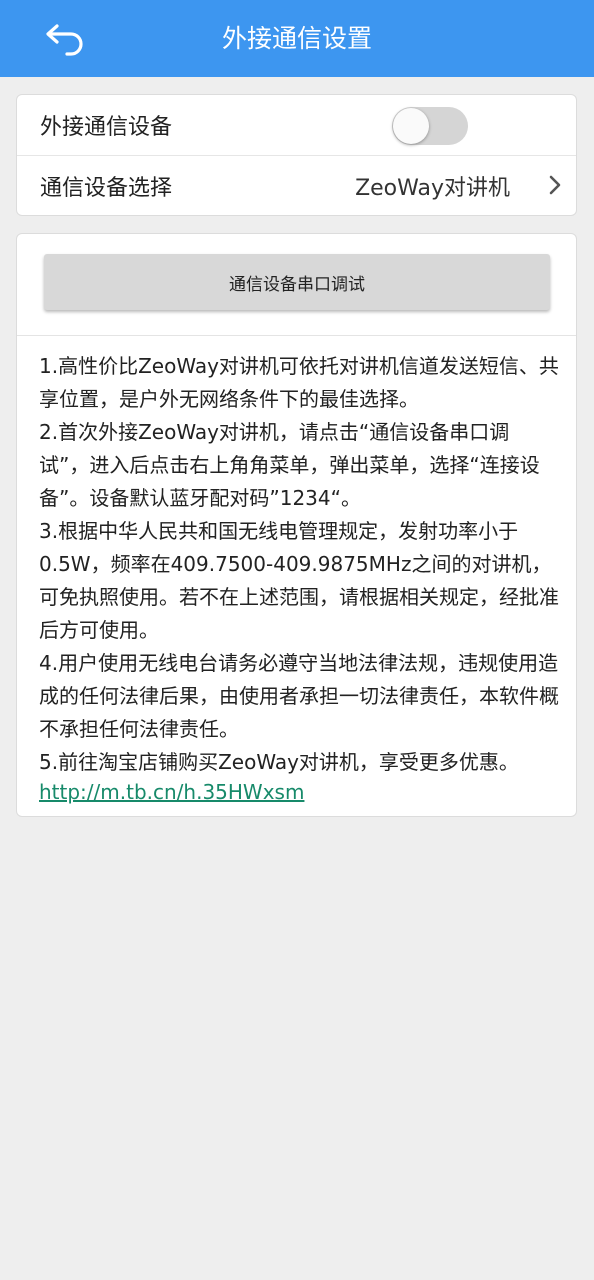 This screenshot has width=594, height=1280. I want to click on device-select-value: ZeoWay对讲机, so click(432, 188).